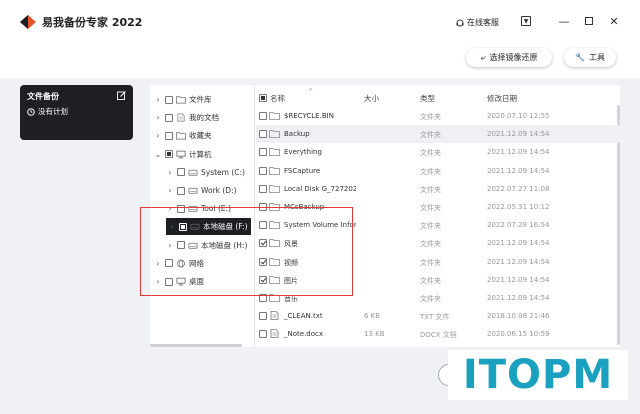  Describe the element at coordinates (518, 334) in the screenshot. I see `file-date: 2020.06.15 10:59` at that location.